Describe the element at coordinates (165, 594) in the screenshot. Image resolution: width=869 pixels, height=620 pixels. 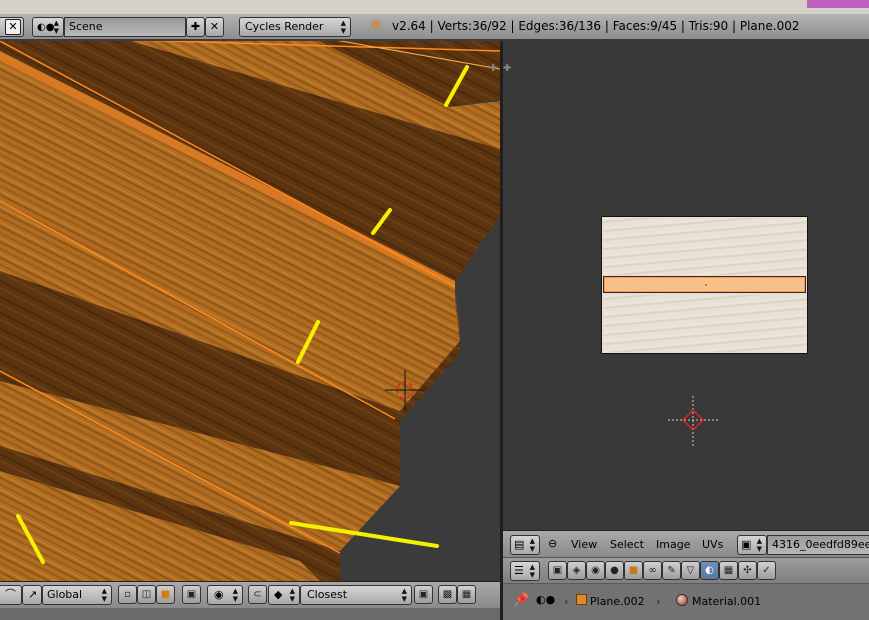
I see `face-select-button: ■` at that location.